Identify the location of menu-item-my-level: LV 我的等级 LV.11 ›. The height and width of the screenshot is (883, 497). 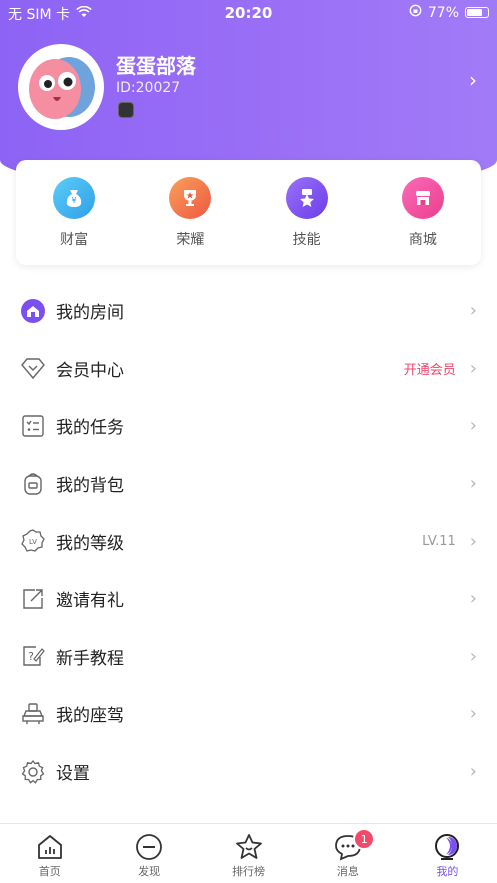
(248, 541).